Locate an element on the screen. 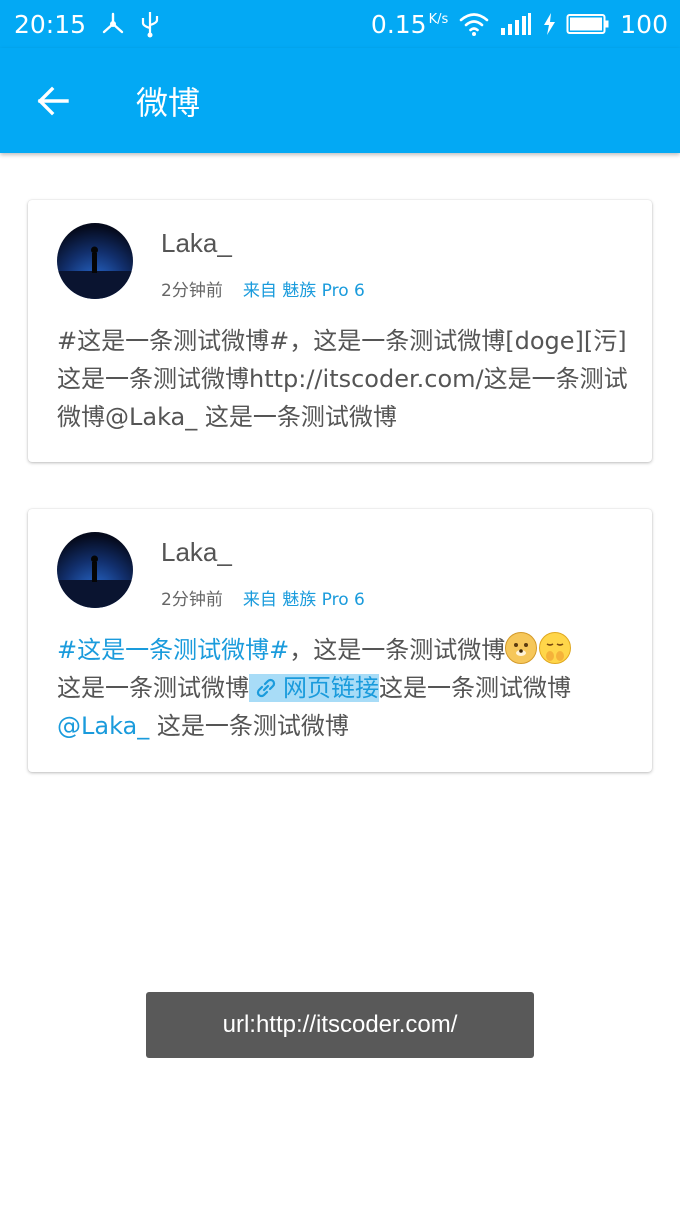  battery-icon is located at coordinates (588, 24).